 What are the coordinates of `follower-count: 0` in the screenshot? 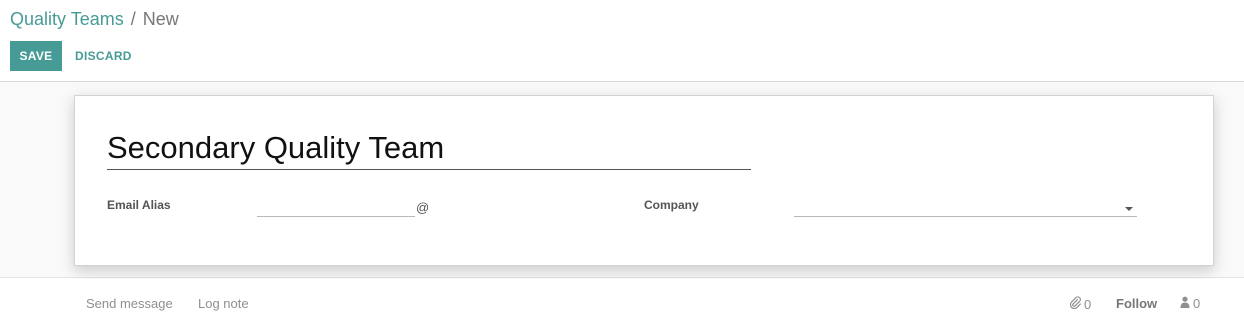 It's located at (1197, 303).